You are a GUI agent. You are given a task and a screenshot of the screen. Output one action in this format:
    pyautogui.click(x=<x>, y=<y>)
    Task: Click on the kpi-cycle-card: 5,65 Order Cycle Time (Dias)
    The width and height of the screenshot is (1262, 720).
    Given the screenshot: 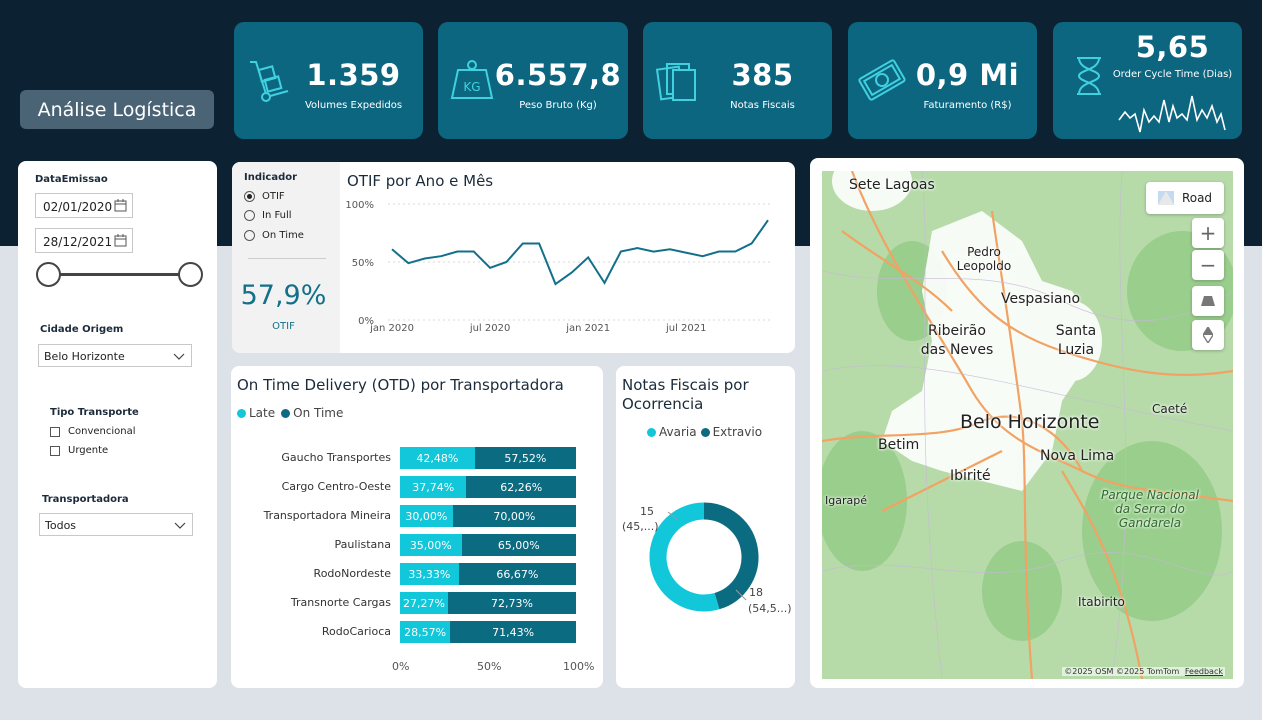 What is the action you would take?
    pyautogui.click(x=1147, y=80)
    